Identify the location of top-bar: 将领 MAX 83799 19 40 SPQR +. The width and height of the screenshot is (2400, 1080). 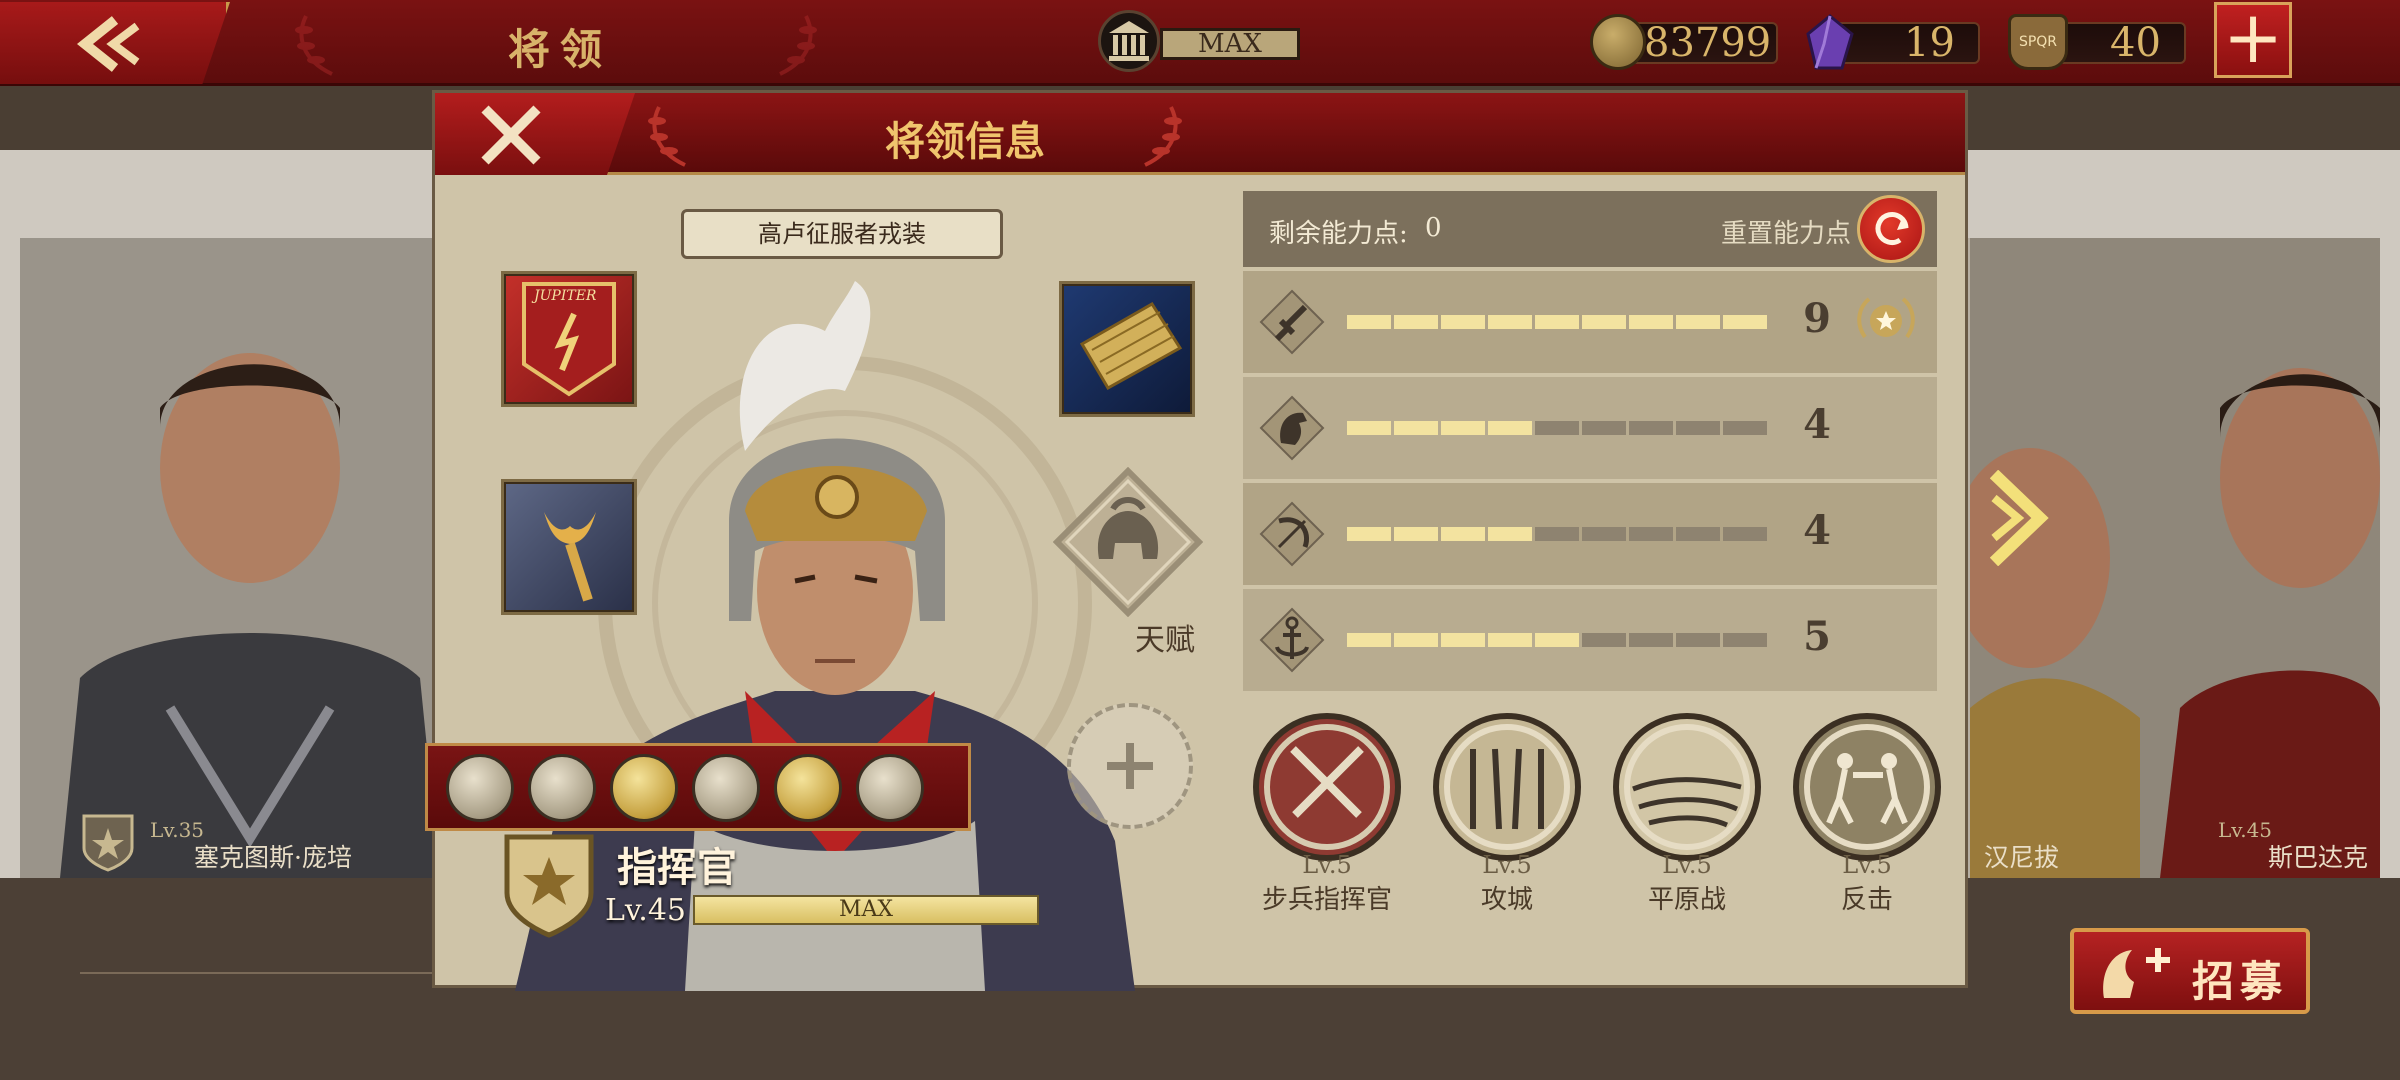
(1200, 43).